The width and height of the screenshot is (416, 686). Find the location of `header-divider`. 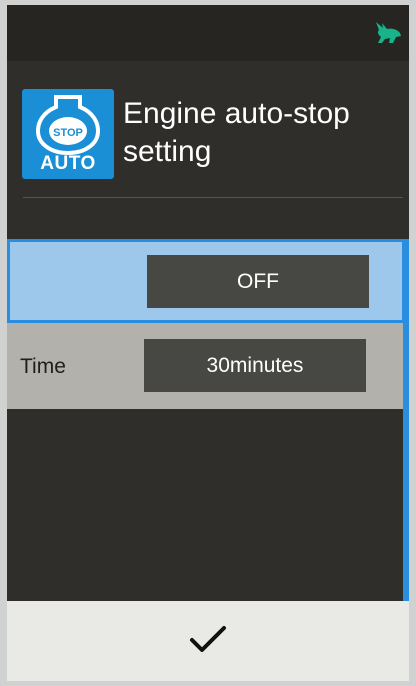

header-divider is located at coordinates (213, 197).